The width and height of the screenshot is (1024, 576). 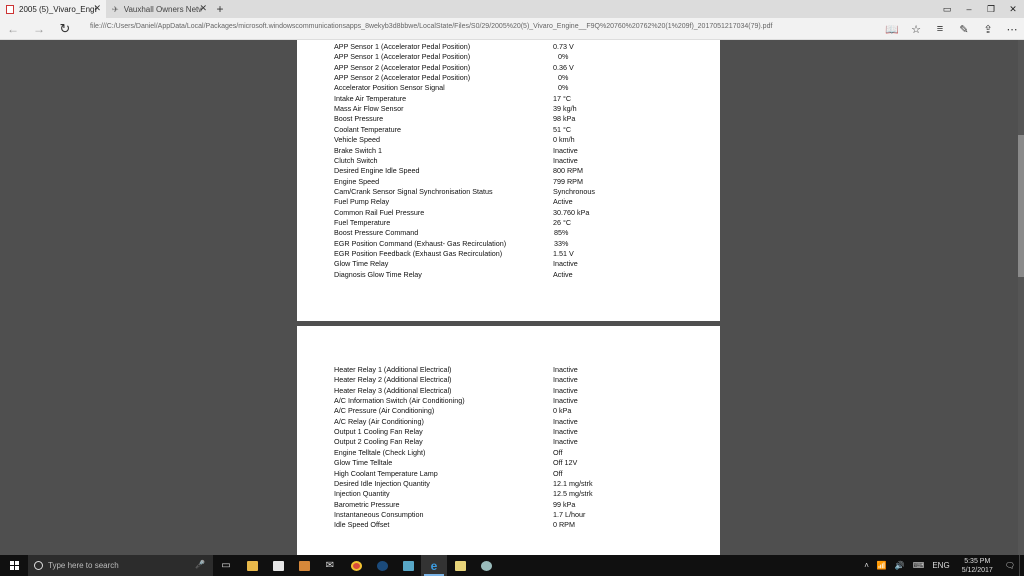 What do you see at coordinates (367, 504) in the screenshot?
I see `parameter-label: Barometric Pressure` at bounding box center [367, 504].